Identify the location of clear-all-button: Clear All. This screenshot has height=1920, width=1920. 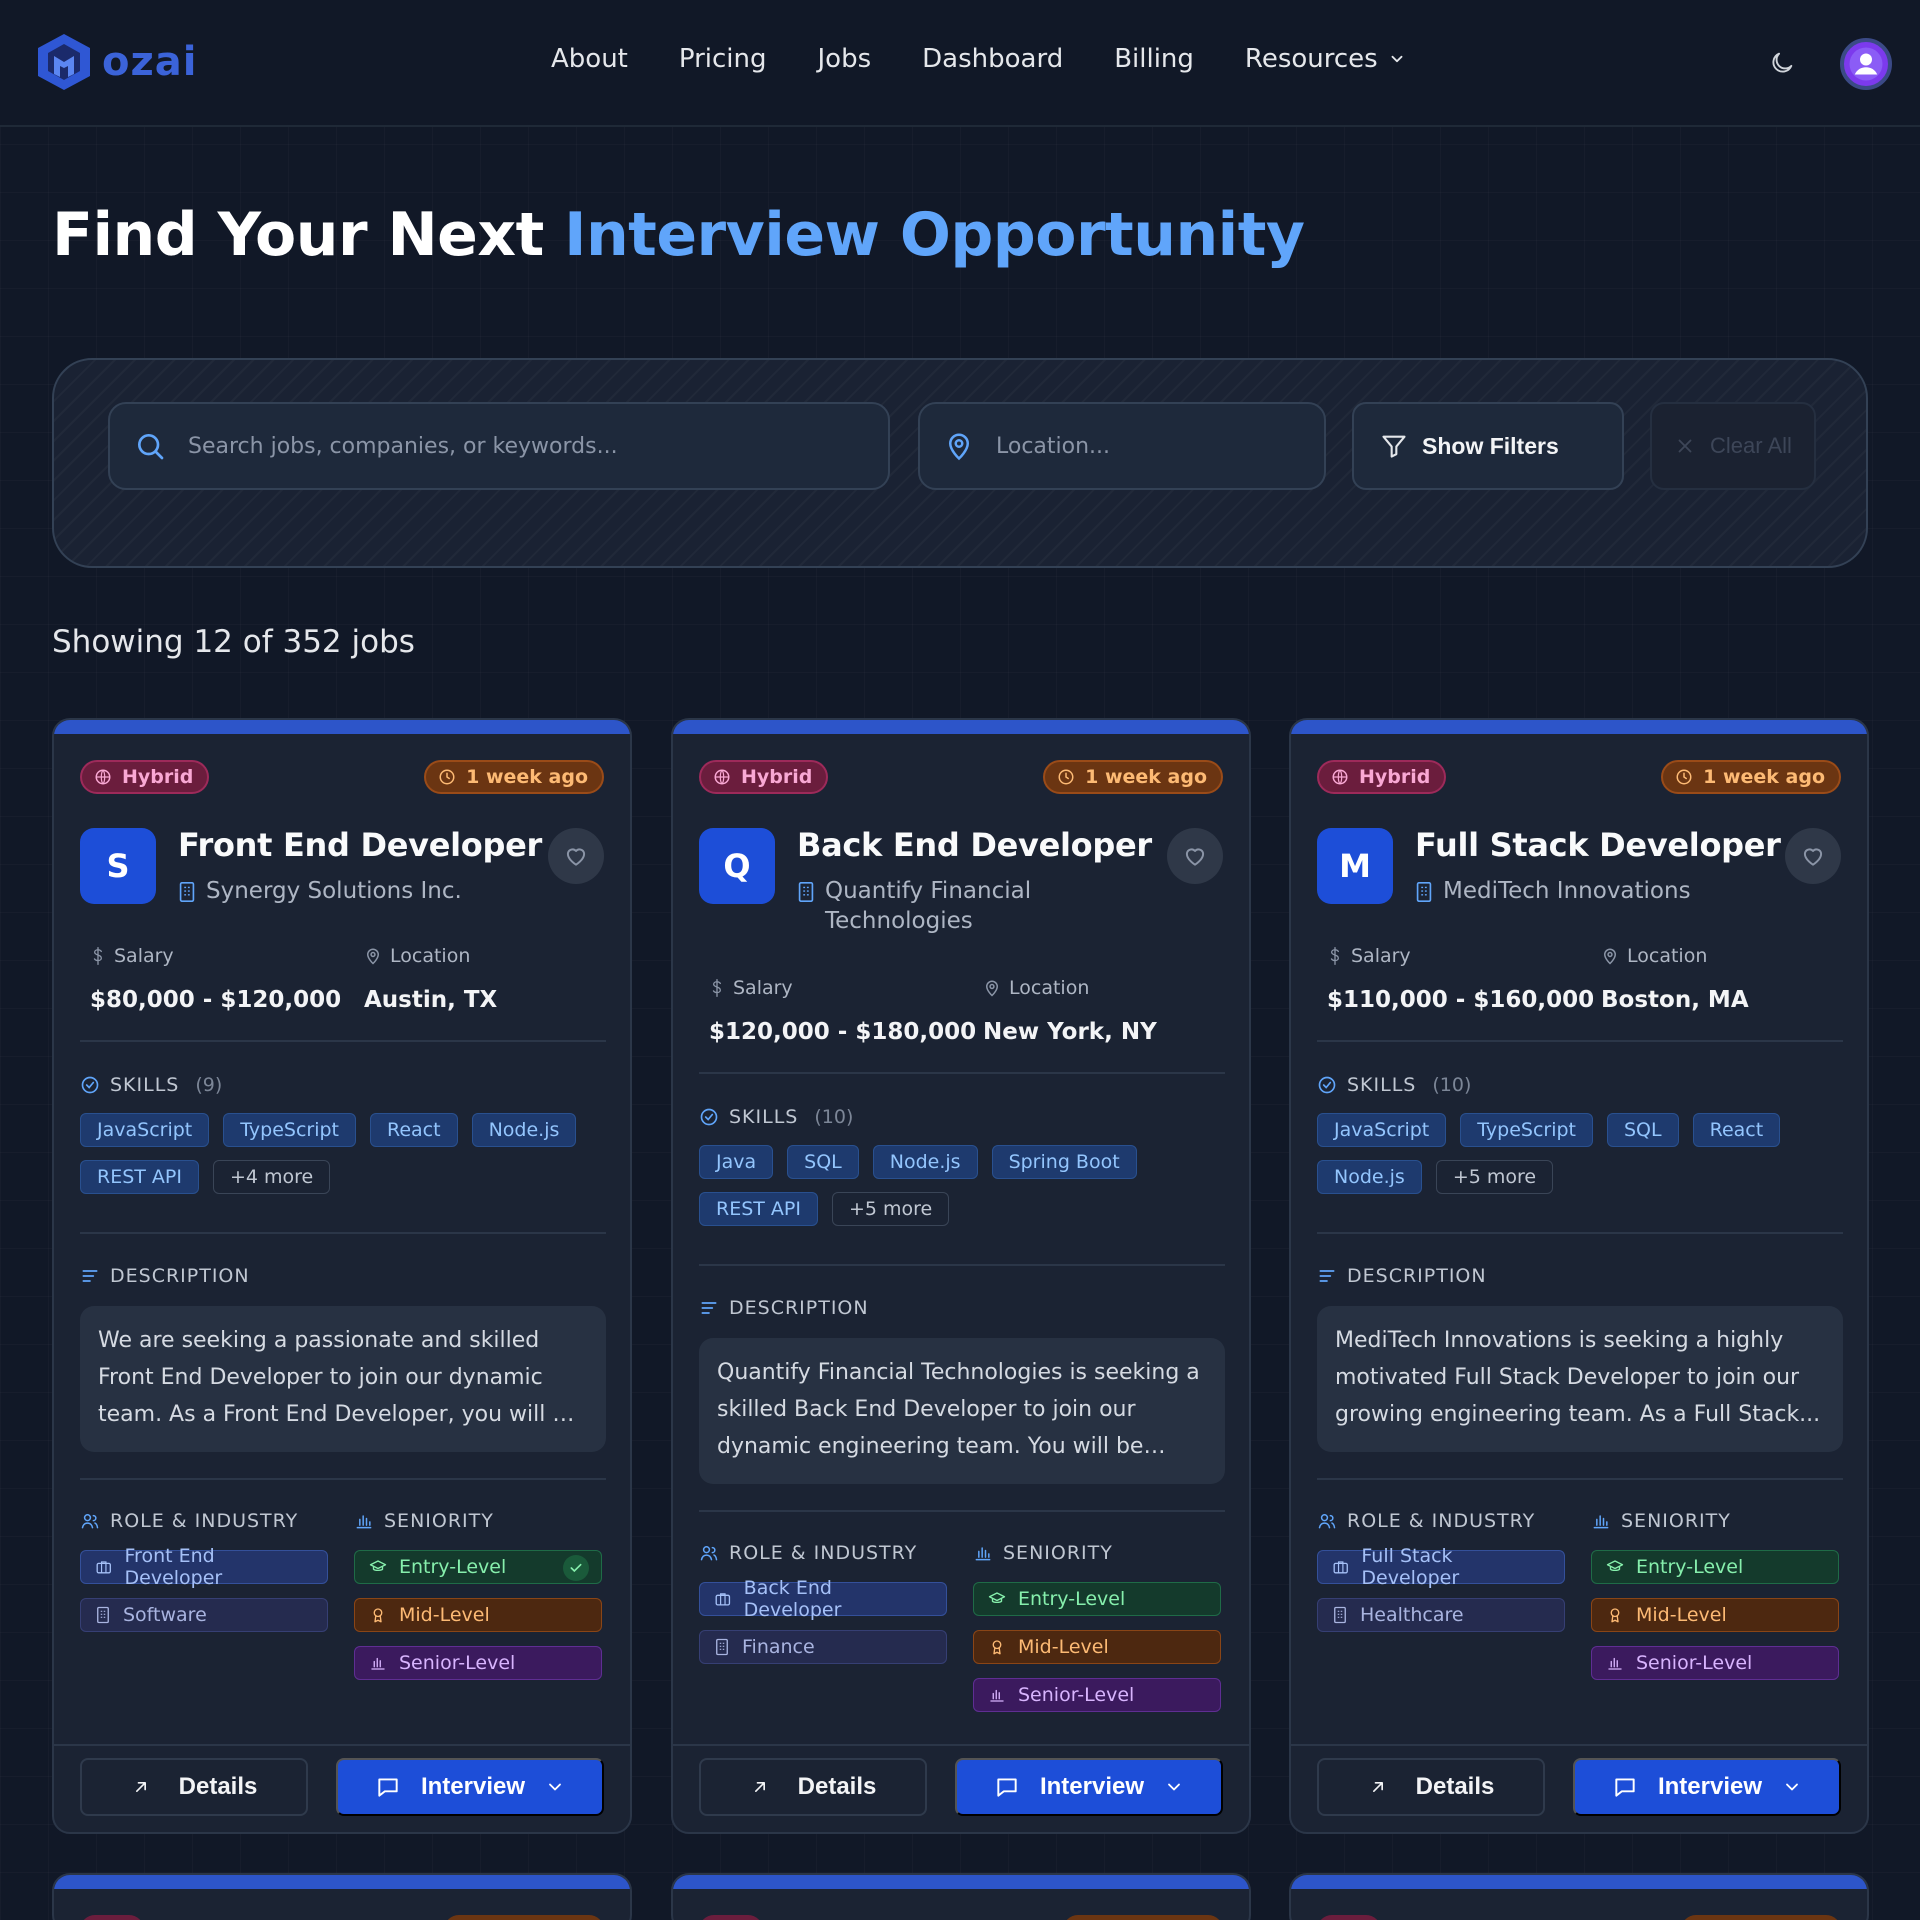
(1733, 446).